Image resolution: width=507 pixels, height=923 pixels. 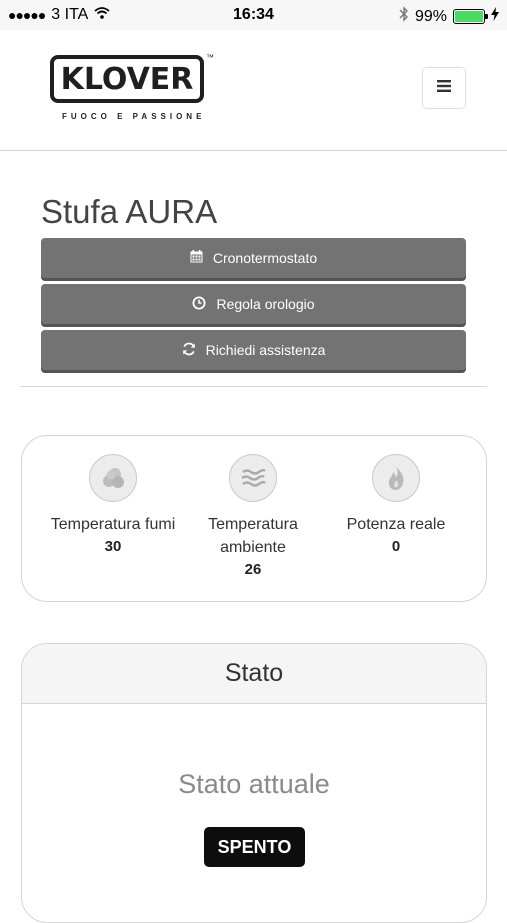 What do you see at coordinates (404, 16) in the screenshot?
I see `bluetooth-icon` at bounding box center [404, 16].